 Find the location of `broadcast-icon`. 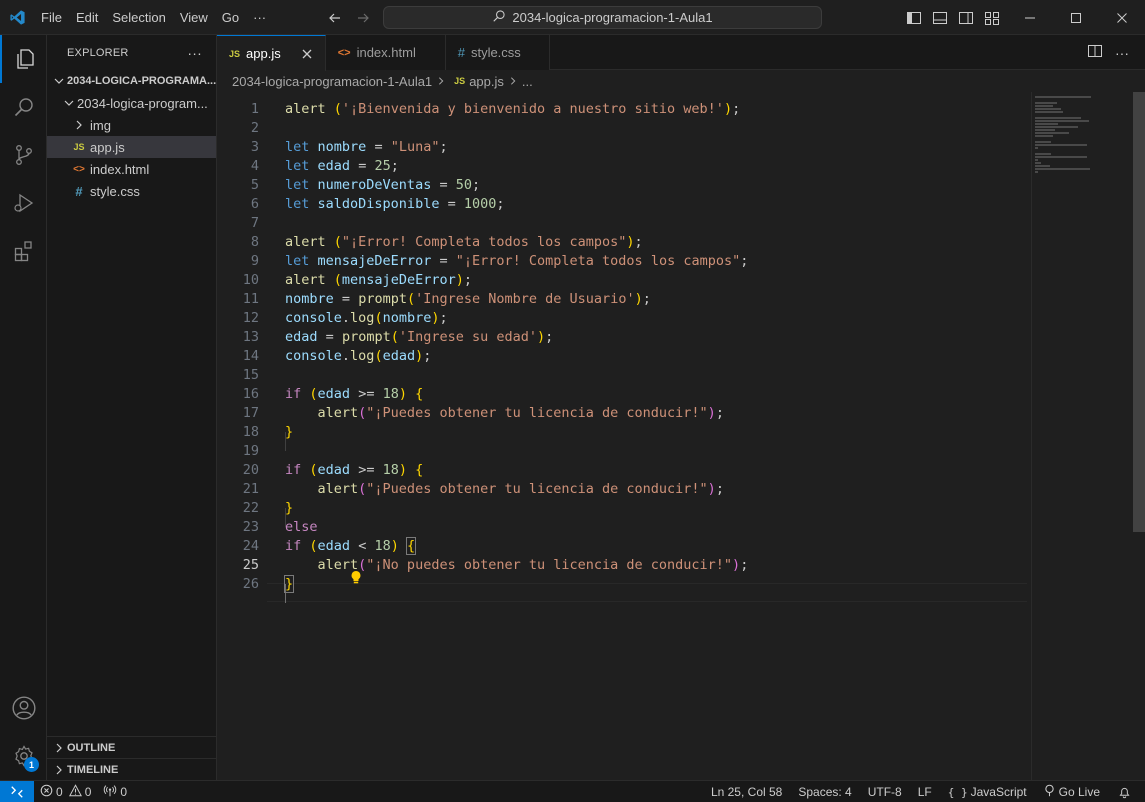

broadcast-icon is located at coordinates (1049, 792).